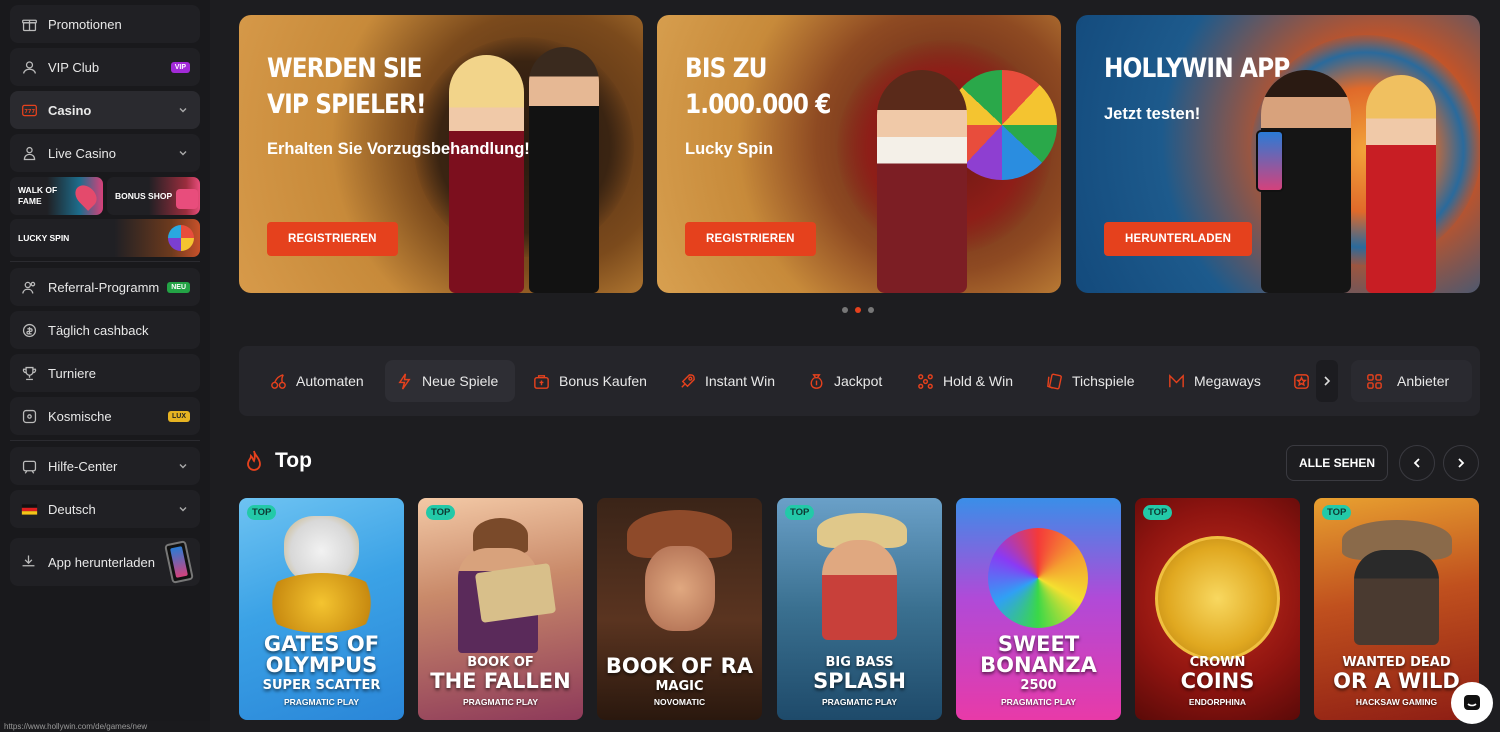  Describe the element at coordinates (398, 149) in the screenshot. I see `banner-subtitle: Erhalten Sie Vorzugsbehandlung!` at that location.